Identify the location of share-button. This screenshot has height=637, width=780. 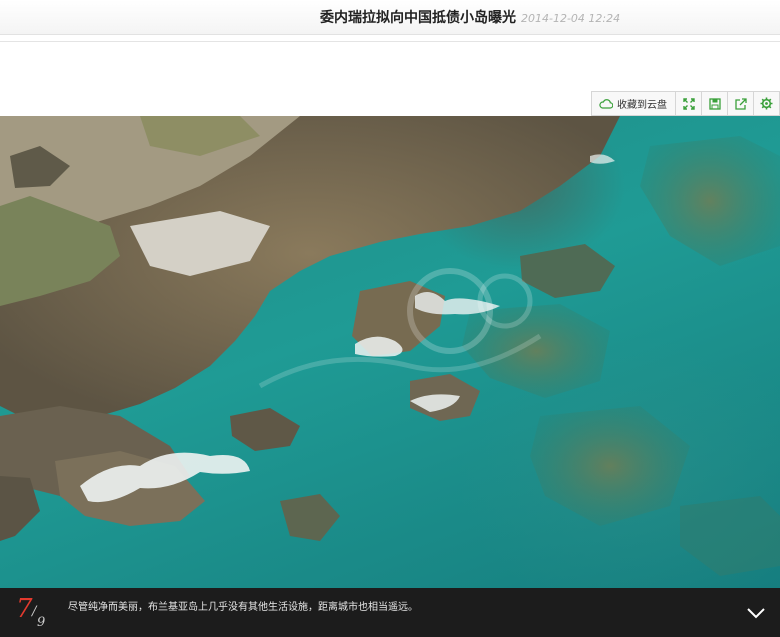
(741, 103).